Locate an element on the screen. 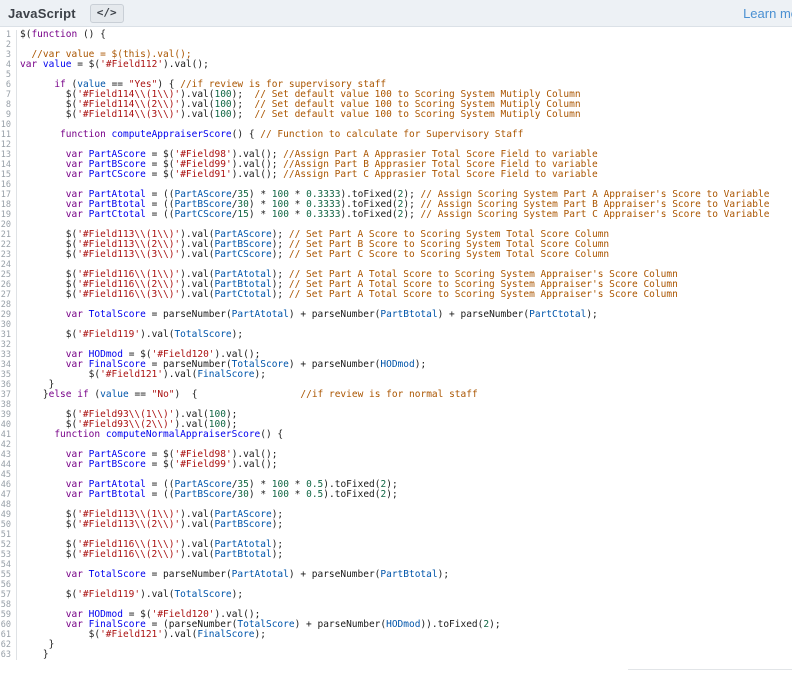 The height and width of the screenshot is (673, 792). code-token-str: "No" is located at coordinates (163, 394).